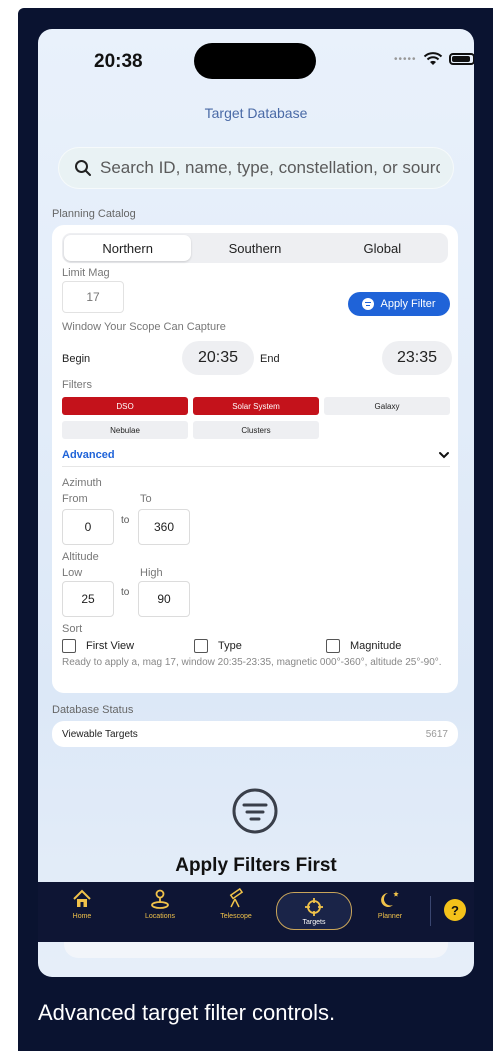  I want to click on end-label: End, so click(270, 359).